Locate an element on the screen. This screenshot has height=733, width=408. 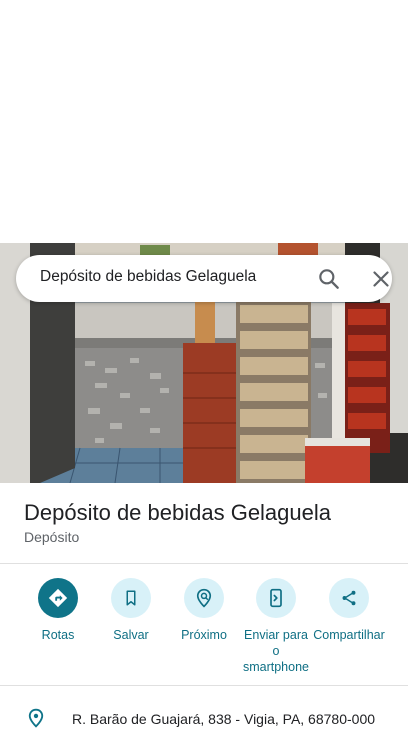
share-label: Compartilhar is located at coordinates (349, 635).